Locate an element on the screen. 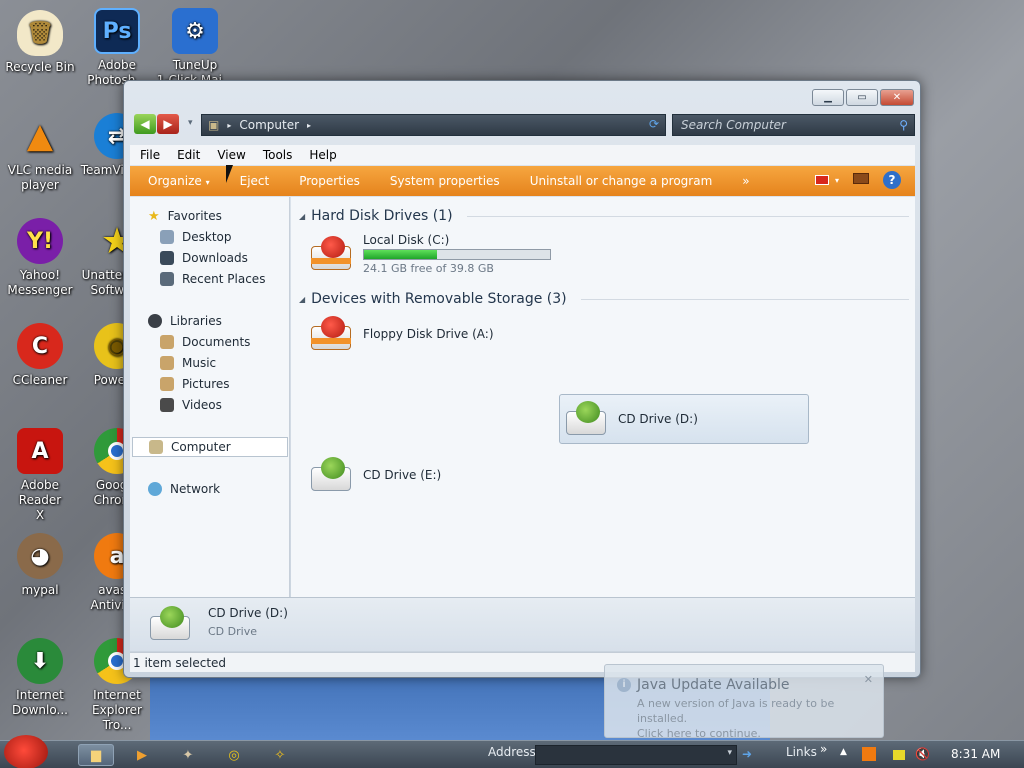 Image resolution: width=1024 pixels, height=768 pixels. taskbar-app-2: ✧ is located at coordinates (280, 755).